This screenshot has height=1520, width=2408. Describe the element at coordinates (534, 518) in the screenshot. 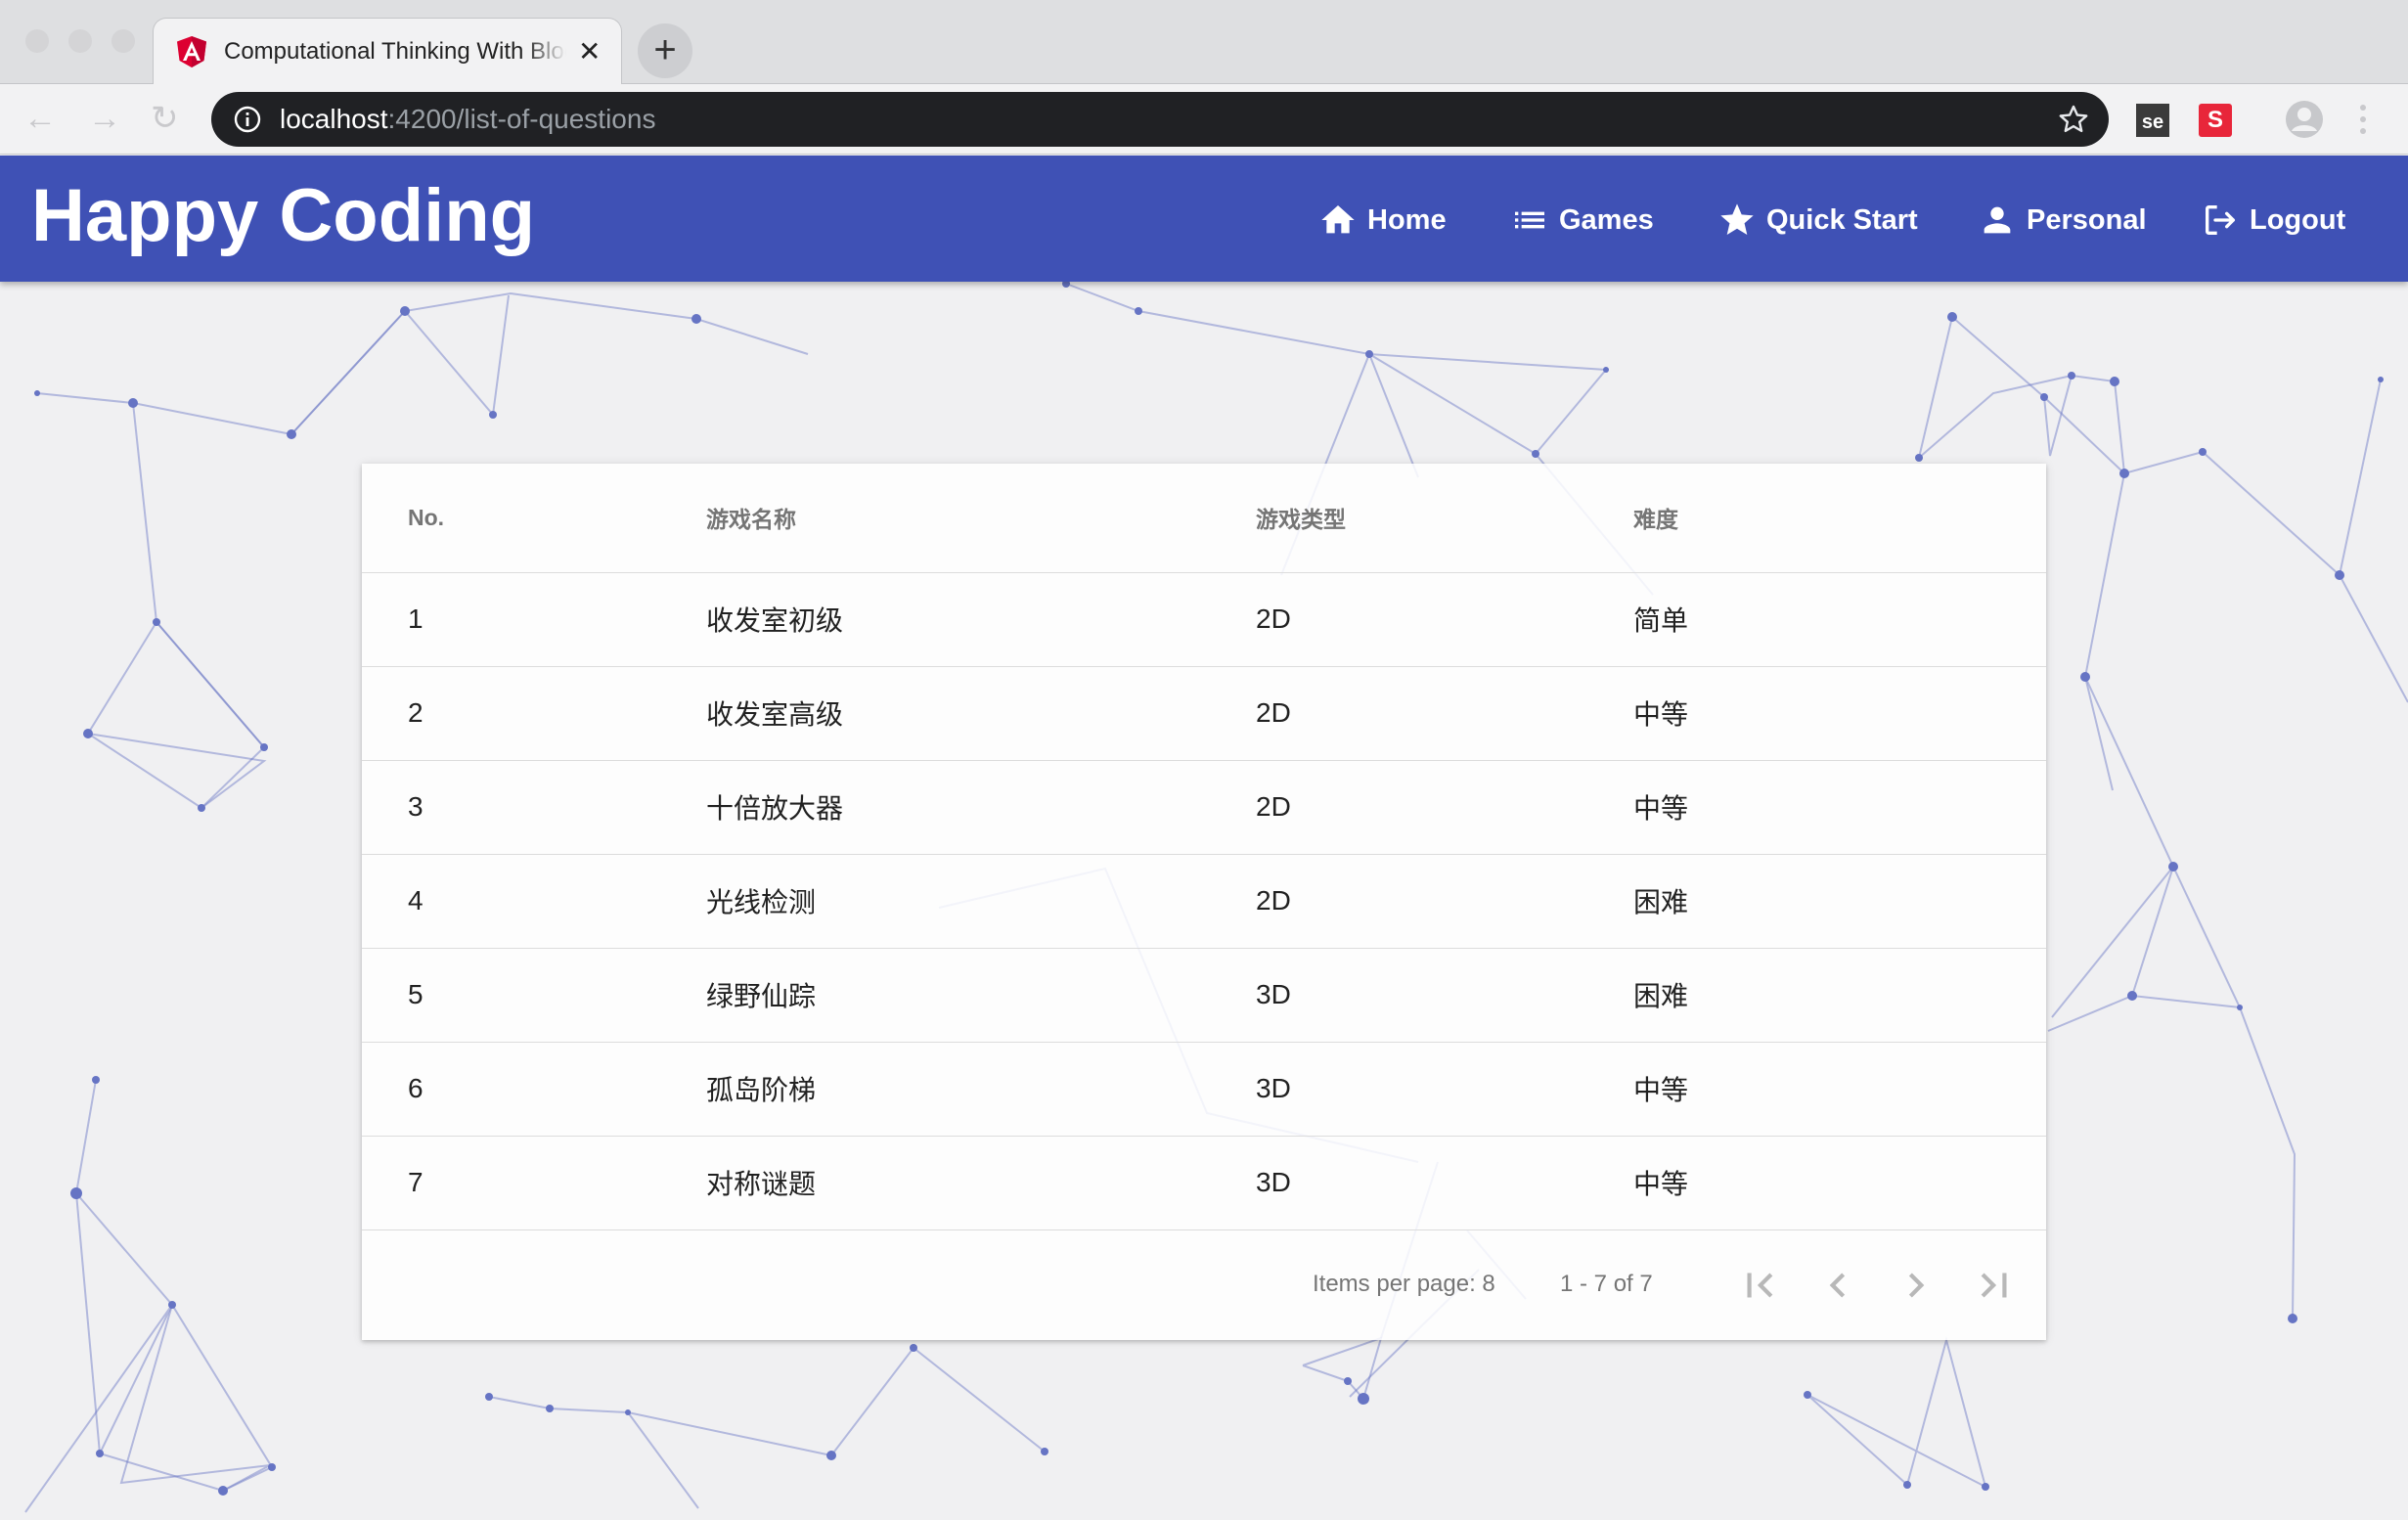

I see `column-header-no: No.` at that location.